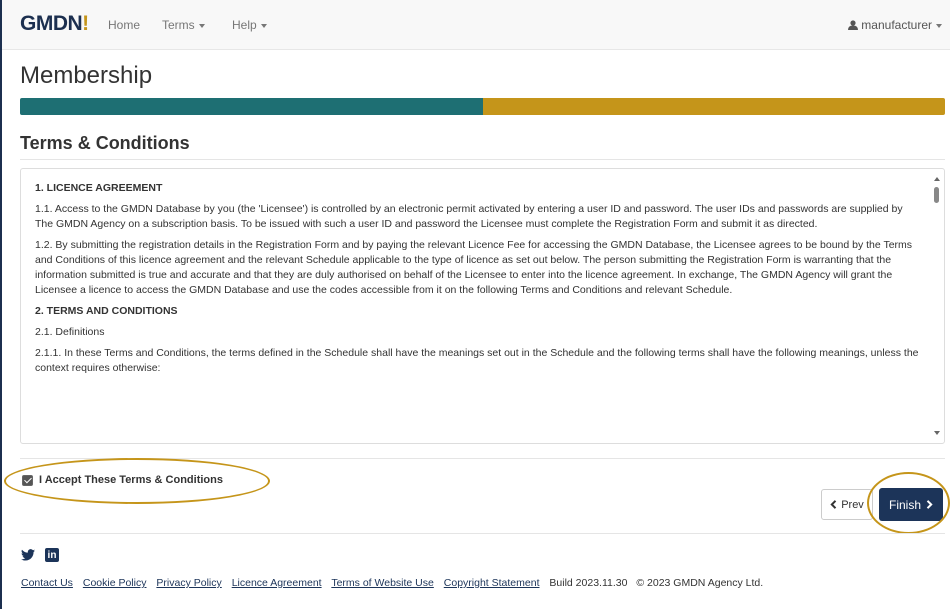  Describe the element at coordinates (106, 311) in the screenshot. I see `terms-heading: 2. TERMS AND CONDITIONS` at that location.